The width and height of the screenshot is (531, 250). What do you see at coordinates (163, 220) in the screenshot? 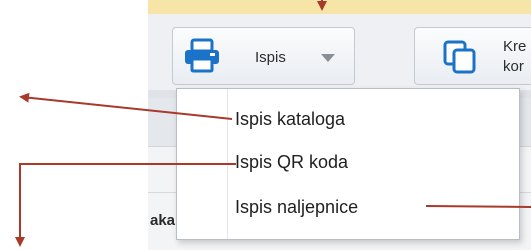
I see `column-label: aka` at bounding box center [163, 220].